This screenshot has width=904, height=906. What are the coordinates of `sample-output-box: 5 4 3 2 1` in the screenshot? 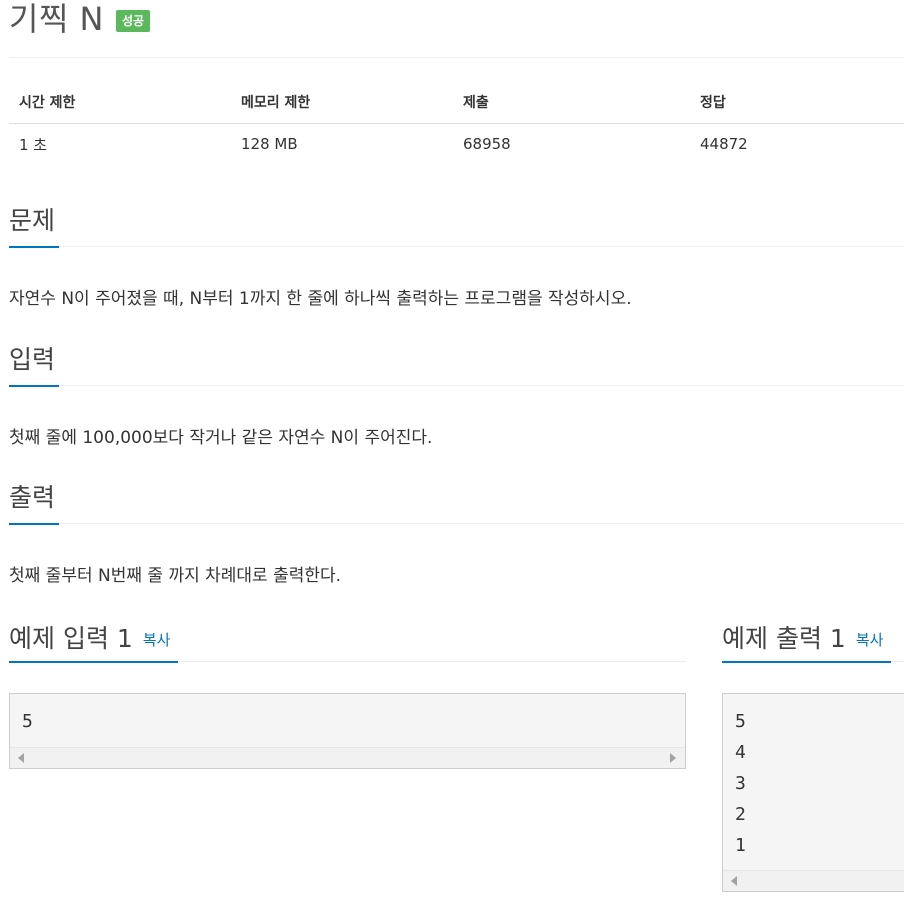 It's located at (813, 792).